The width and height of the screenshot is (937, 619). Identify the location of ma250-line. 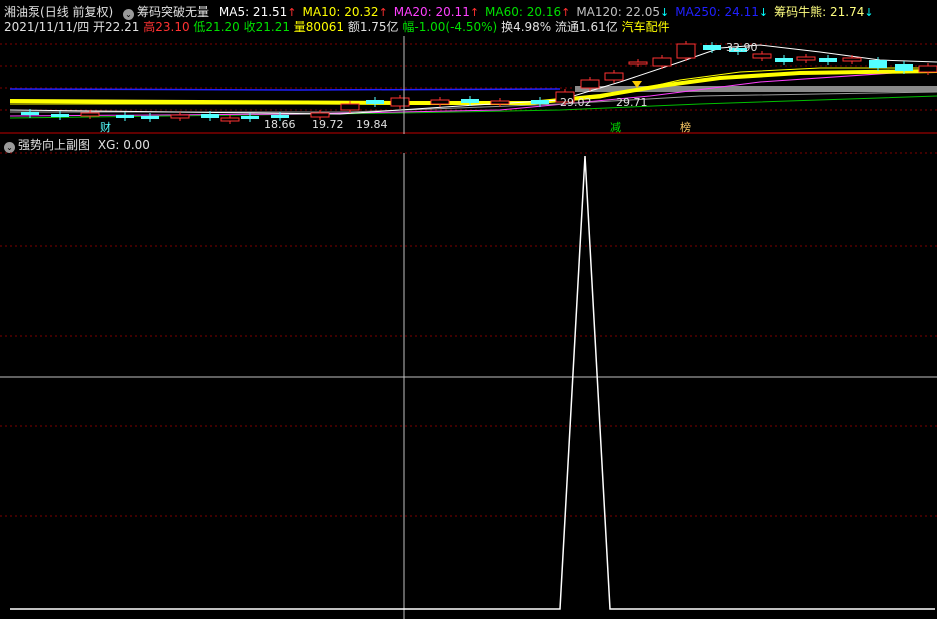
(285, 89).